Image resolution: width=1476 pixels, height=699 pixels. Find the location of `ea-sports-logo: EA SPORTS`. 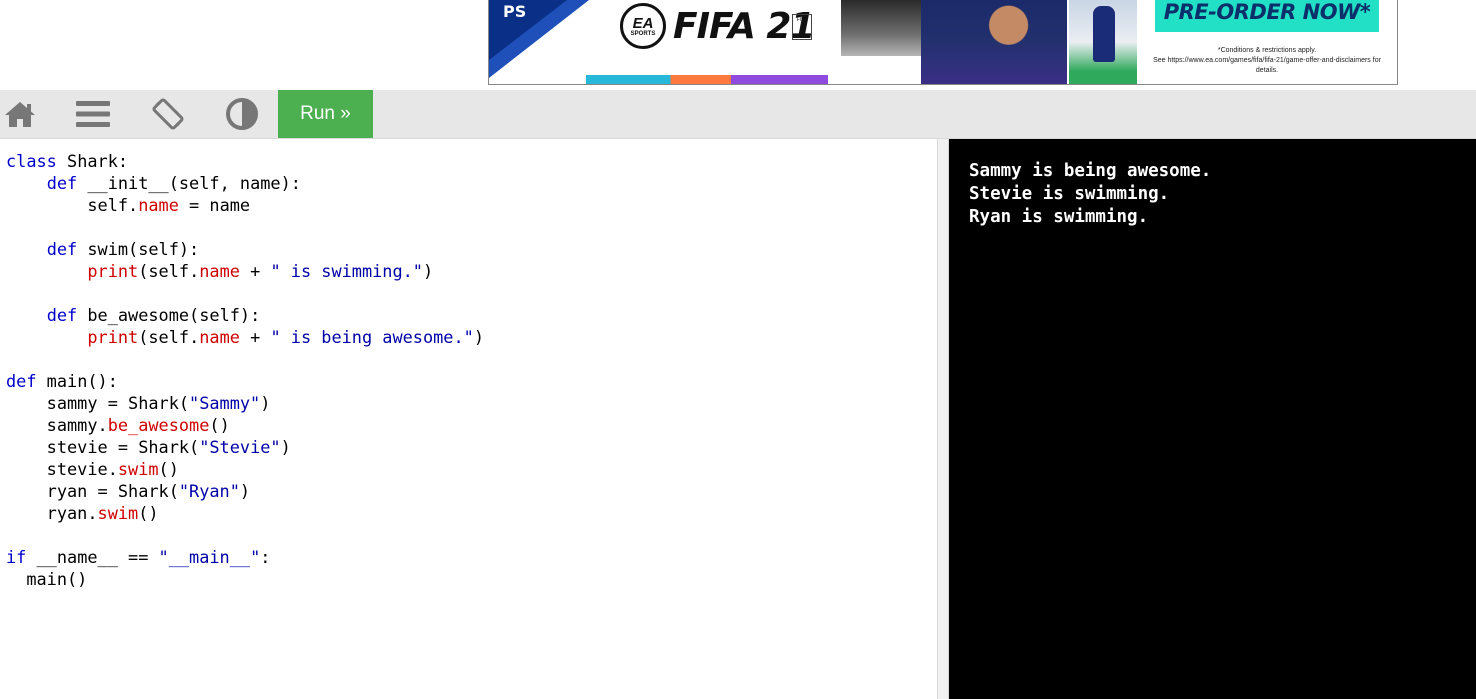

ea-sports-logo: EA SPORTS is located at coordinates (643, 26).